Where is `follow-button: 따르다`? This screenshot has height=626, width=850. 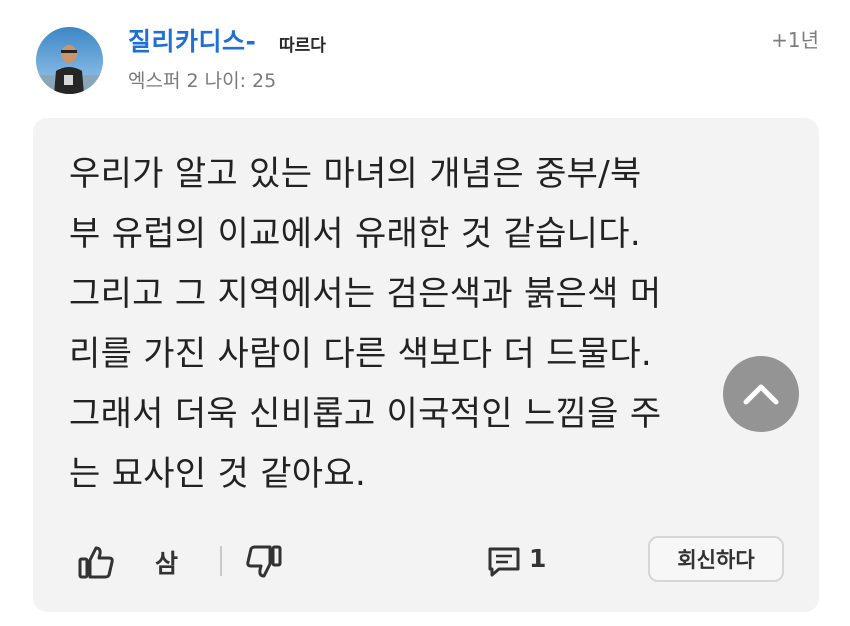
follow-button: 따르다 is located at coordinates (302, 43).